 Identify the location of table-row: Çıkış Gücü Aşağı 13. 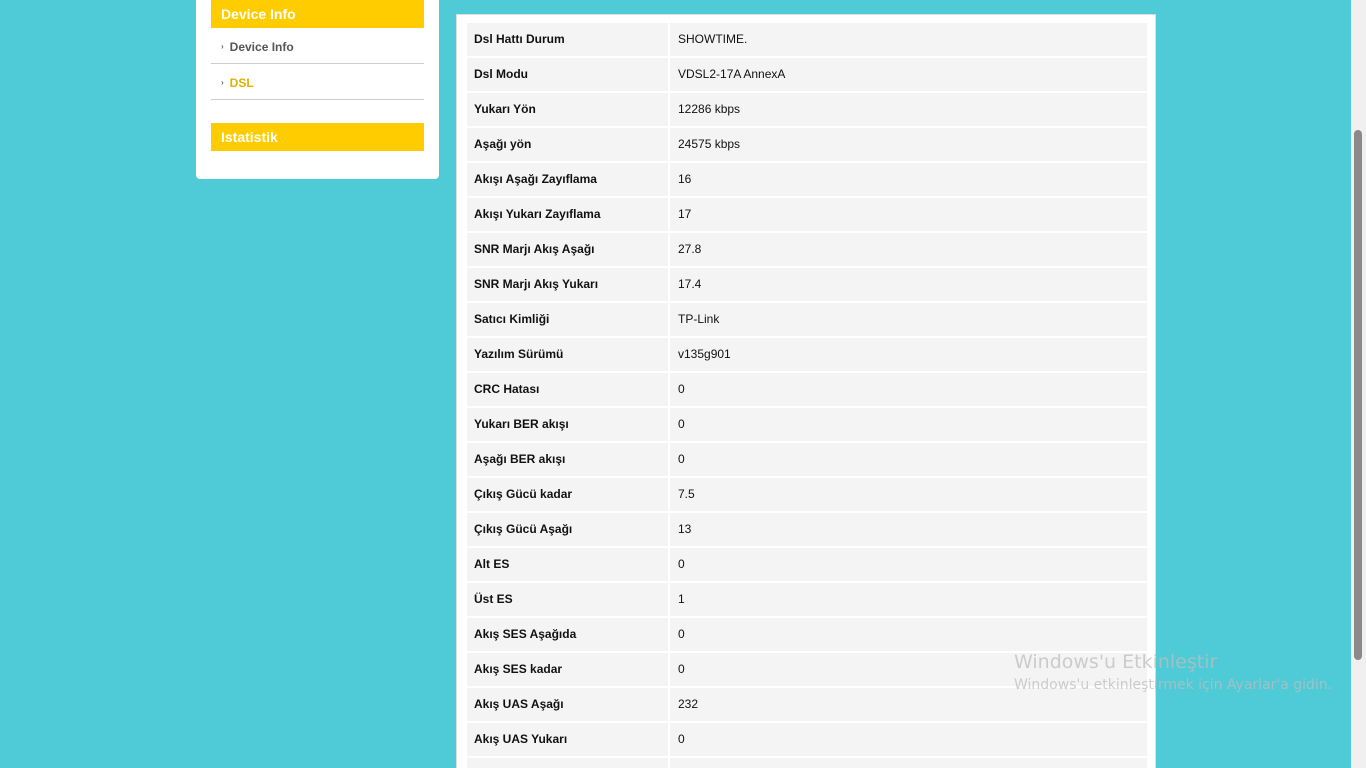
(807, 529).